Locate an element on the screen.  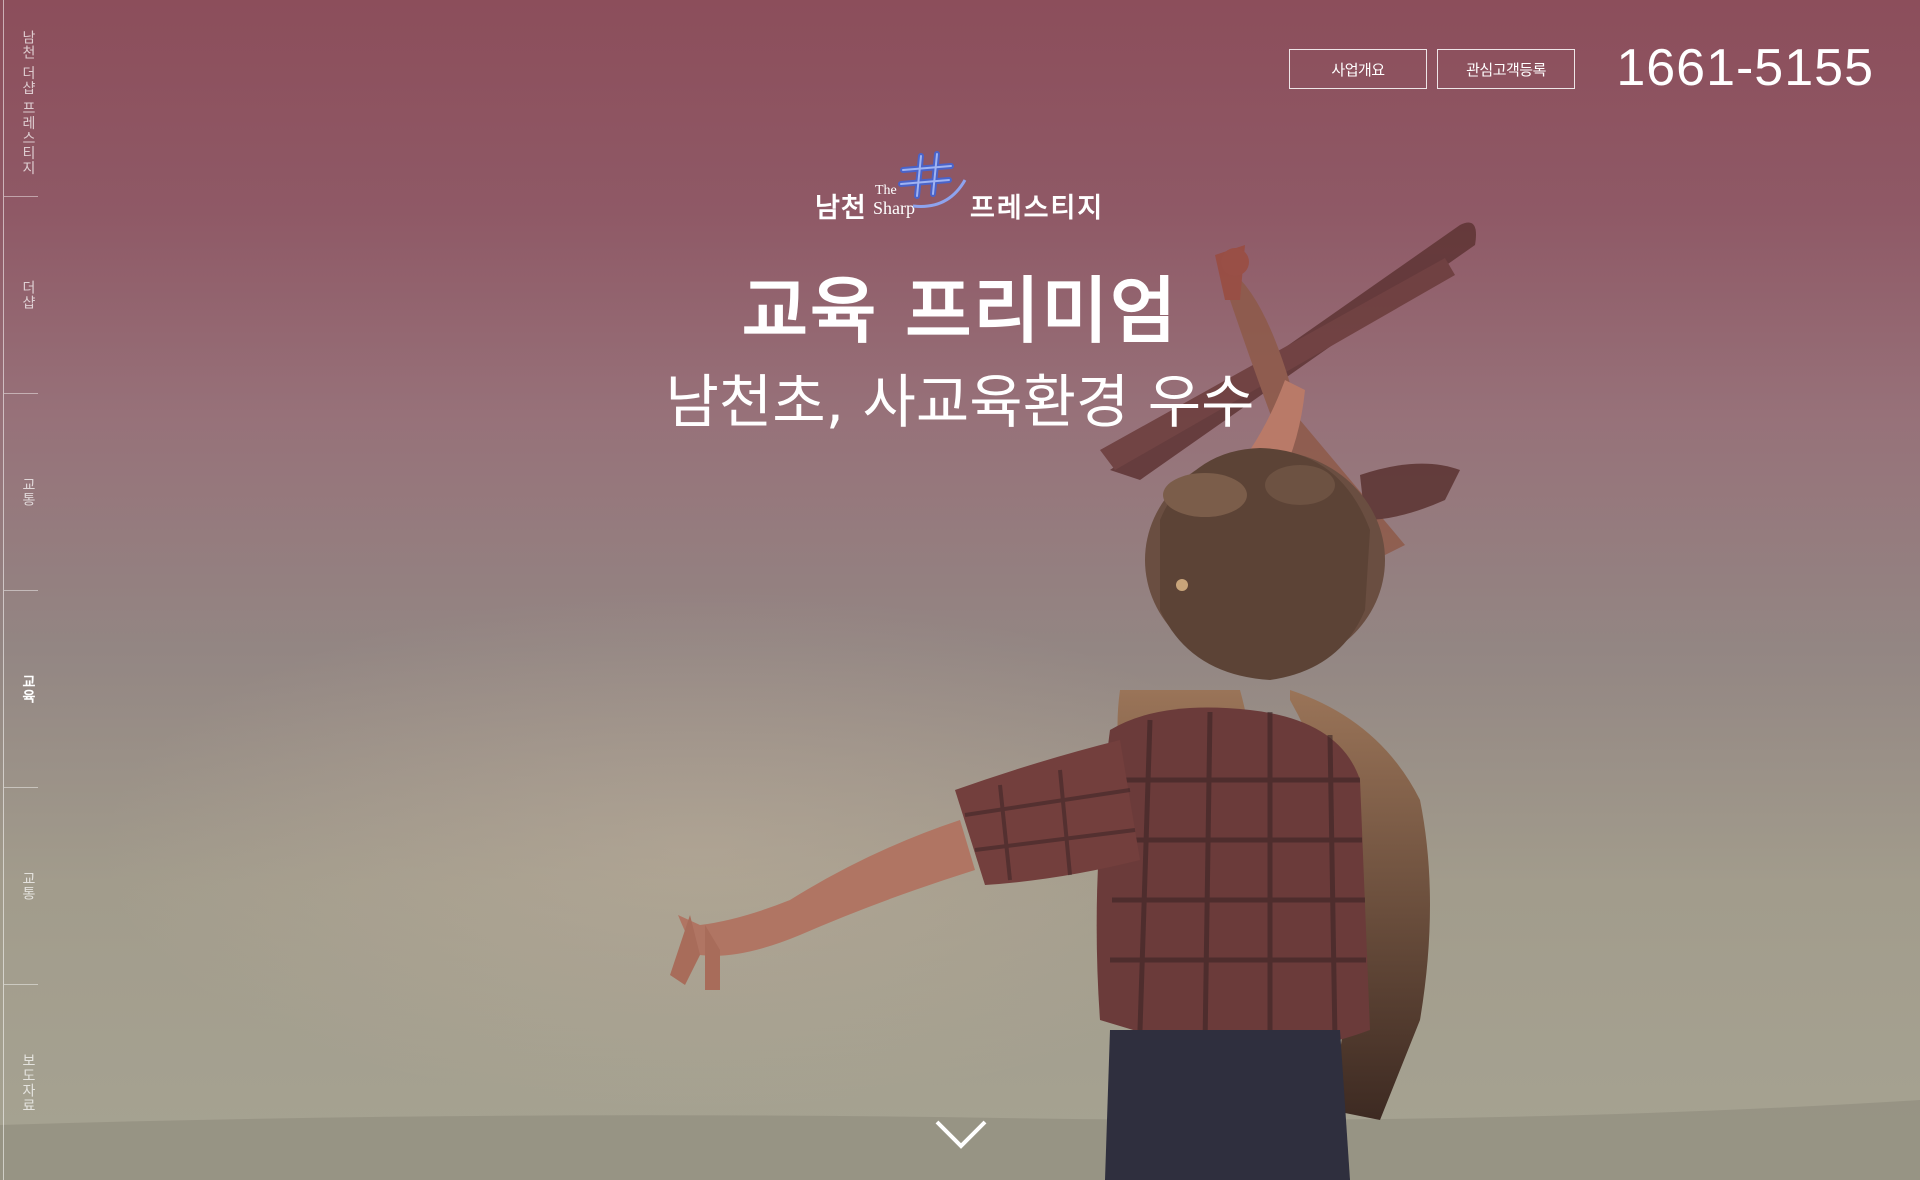
side-nav-item-press: 보도자료 is located at coordinates (21, 1082).